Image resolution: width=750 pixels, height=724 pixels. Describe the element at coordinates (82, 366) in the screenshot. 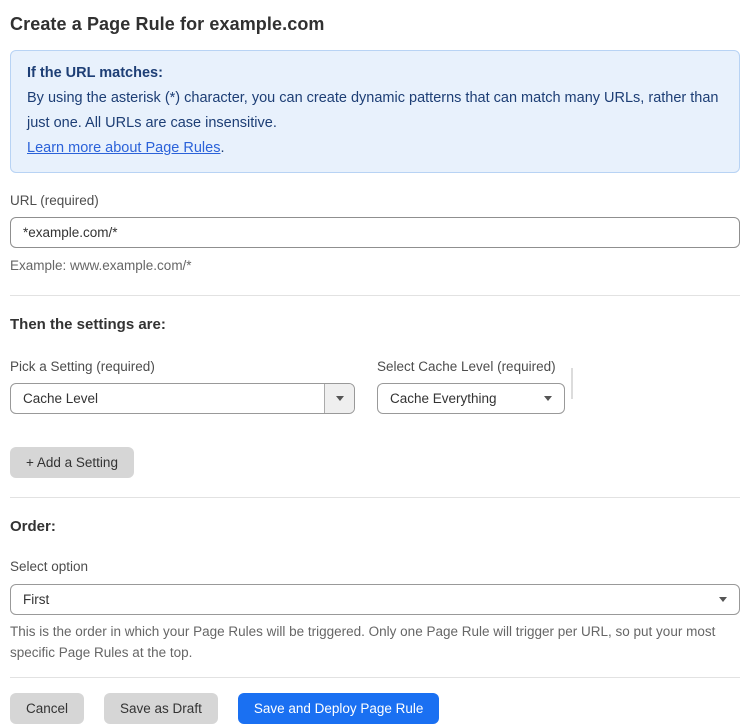

I see `setting-picker-label: Pick a Setting (required)` at that location.